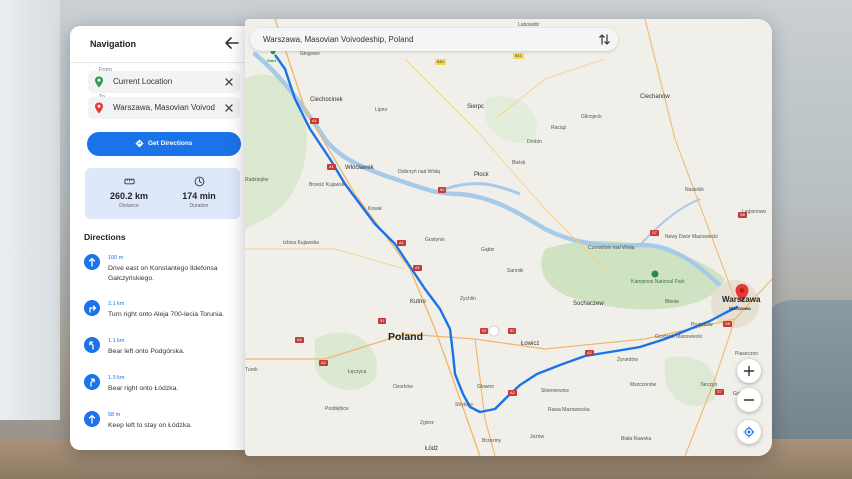  What do you see at coordinates (310, 54) in the screenshot?
I see `place-label: Głogowo` at bounding box center [310, 54].